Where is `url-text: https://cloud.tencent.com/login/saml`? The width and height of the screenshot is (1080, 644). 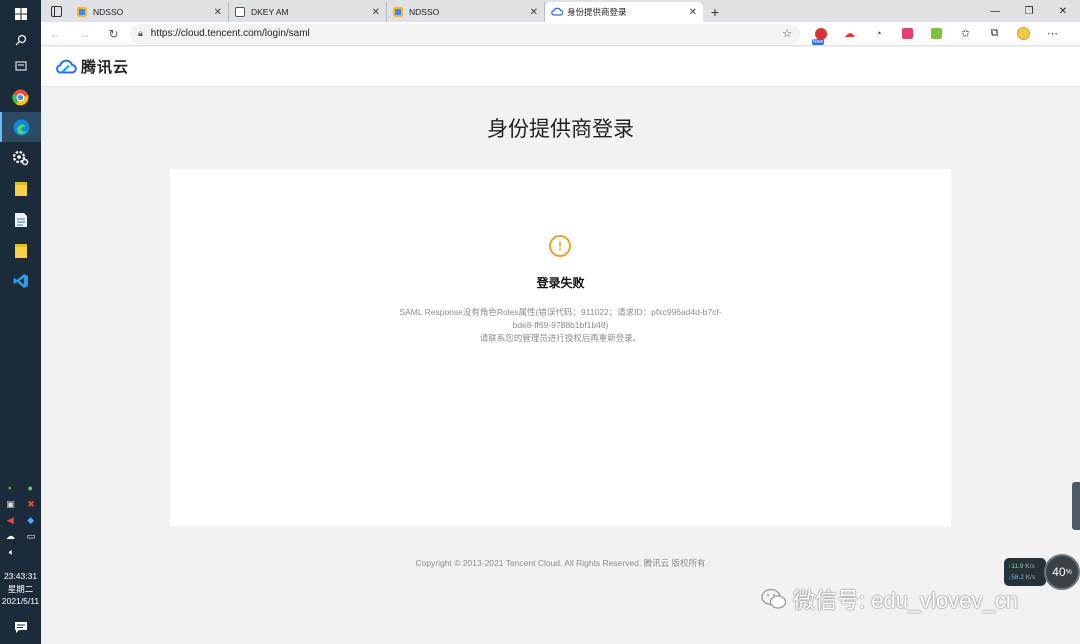
url-text: https://cloud.tencent.com/login/saml is located at coordinates (466, 33).